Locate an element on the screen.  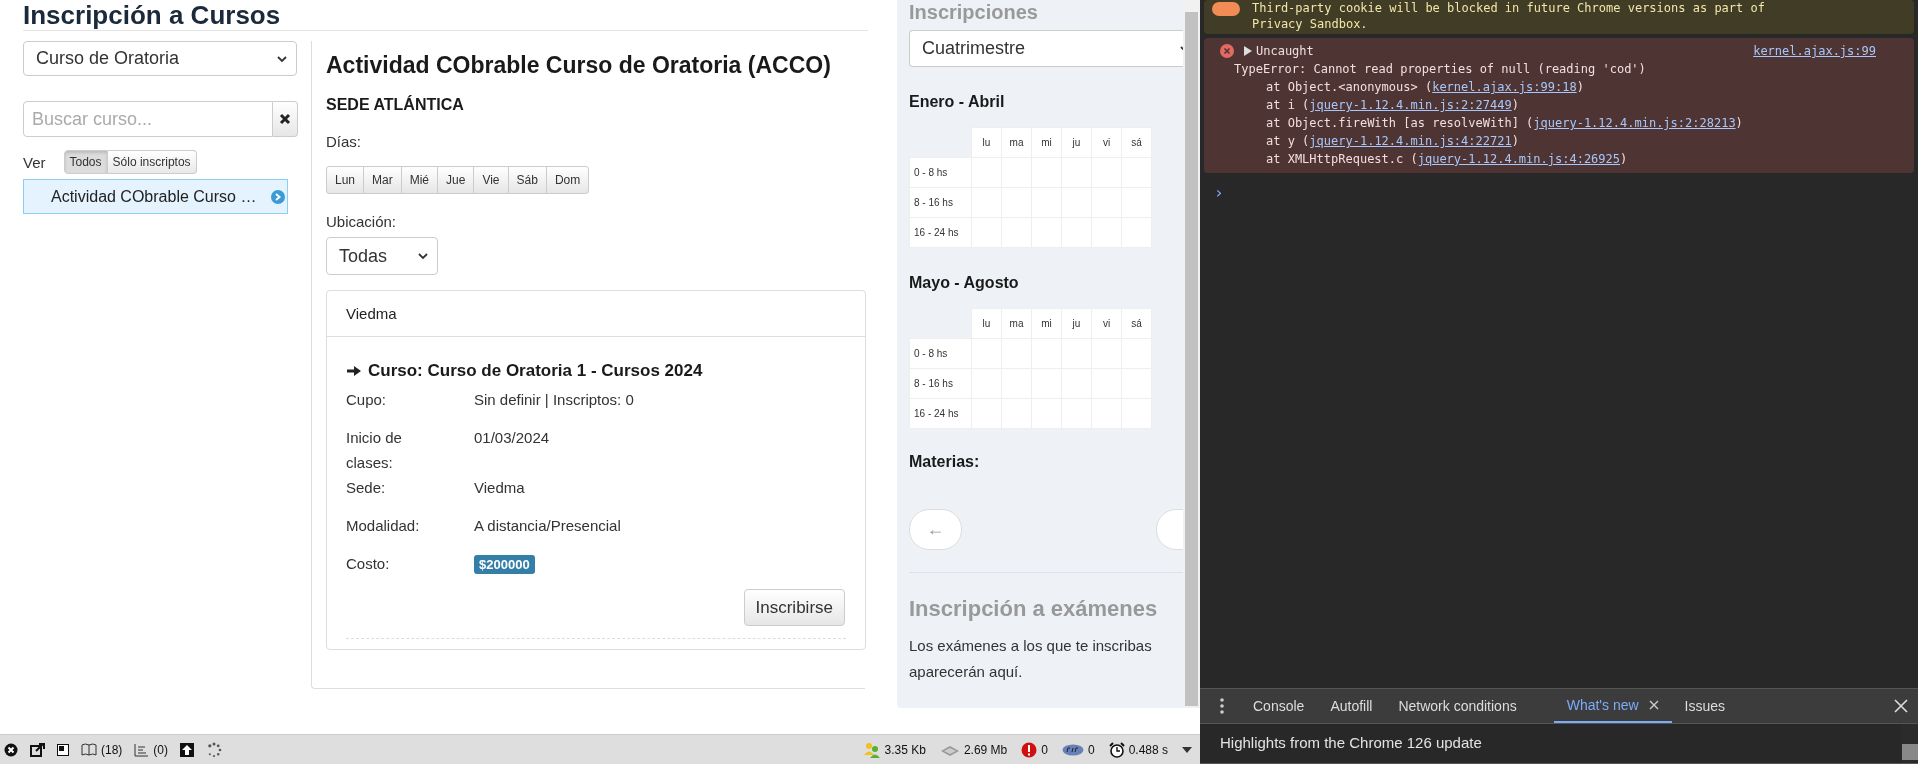
window-icon is located at coordinates (63, 749).